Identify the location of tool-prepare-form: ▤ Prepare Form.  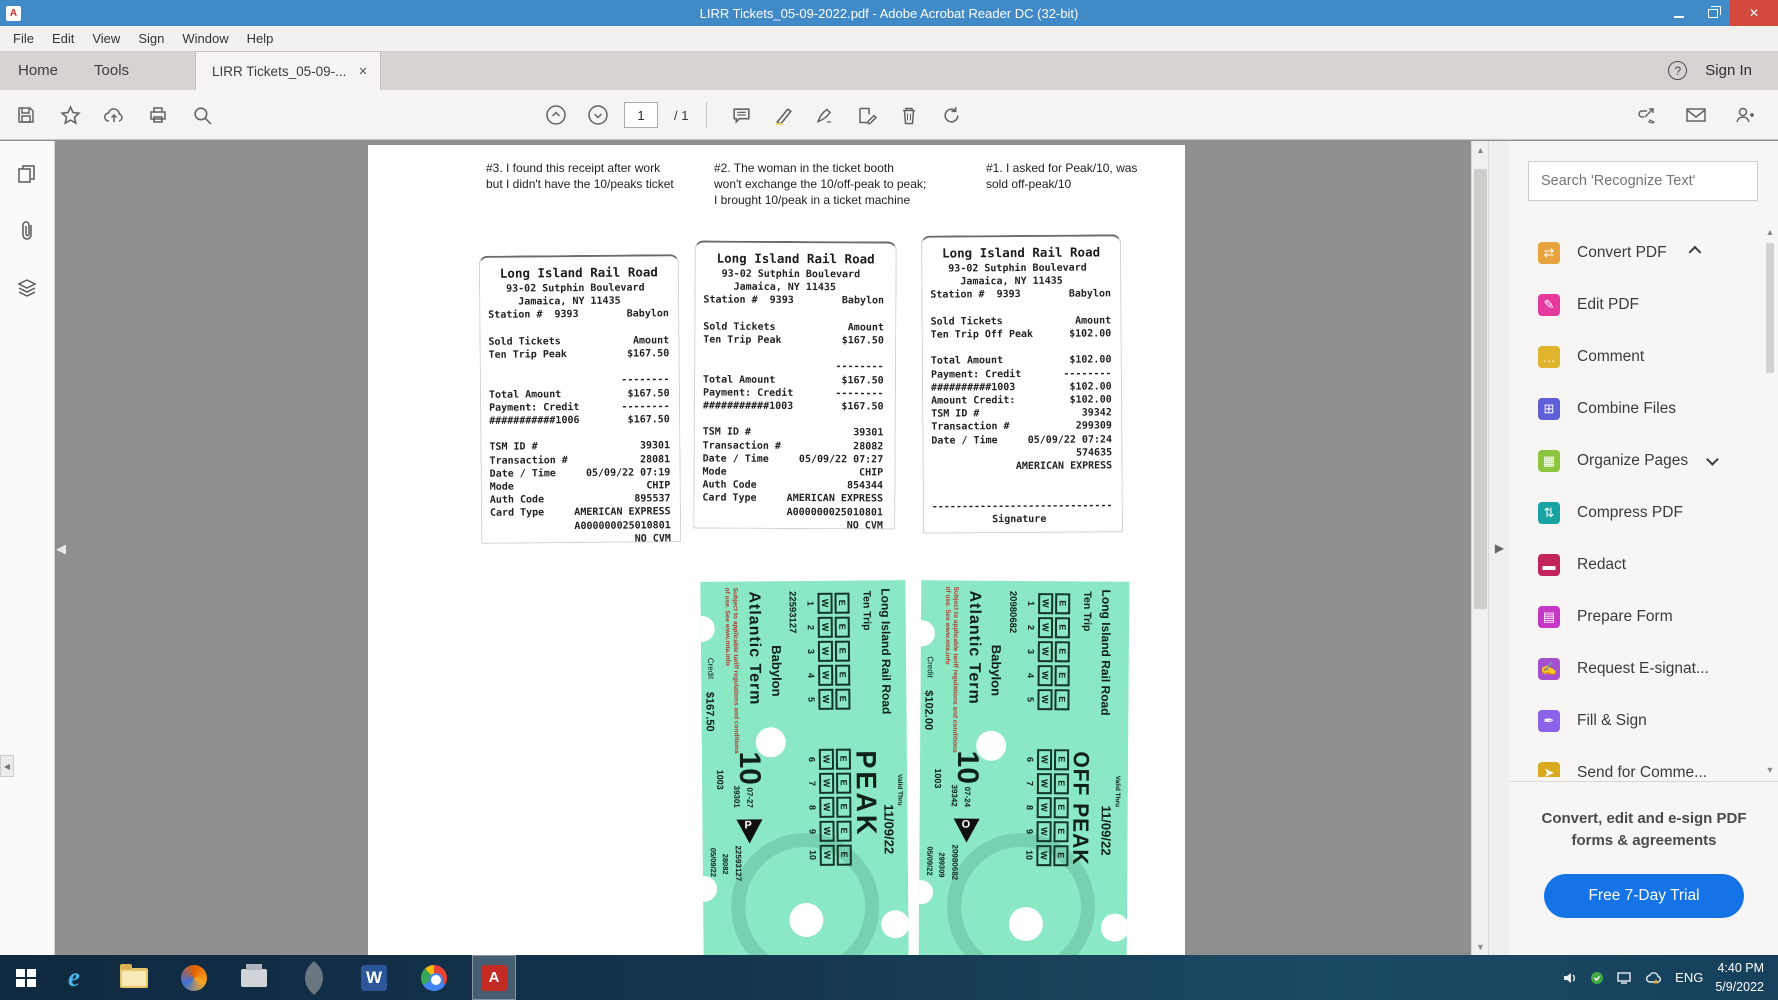
(1644, 617).